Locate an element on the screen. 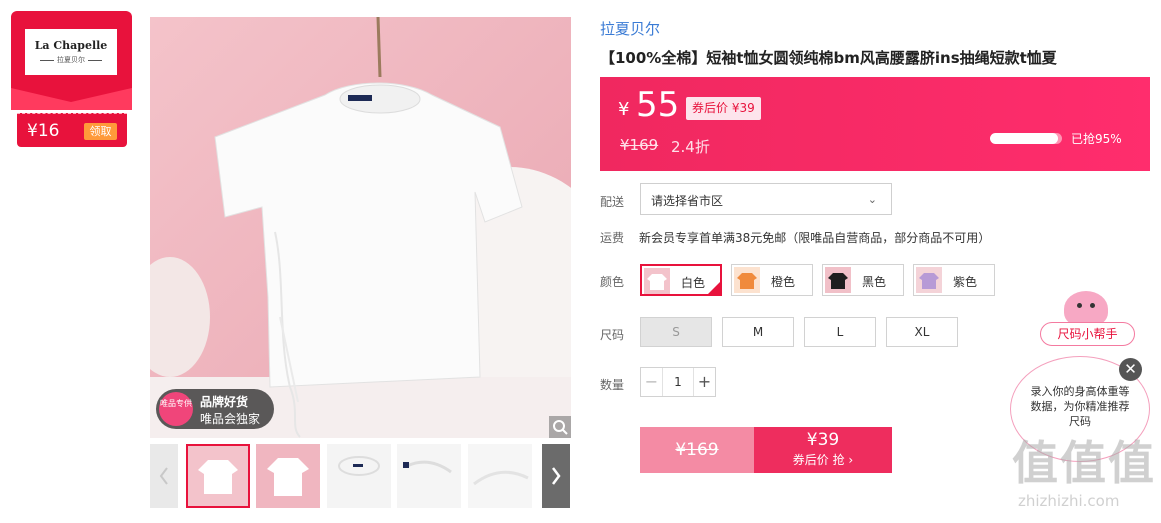 The width and height of the screenshot is (1161, 523). chevron-left-icon is located at coordinates (163, 476).